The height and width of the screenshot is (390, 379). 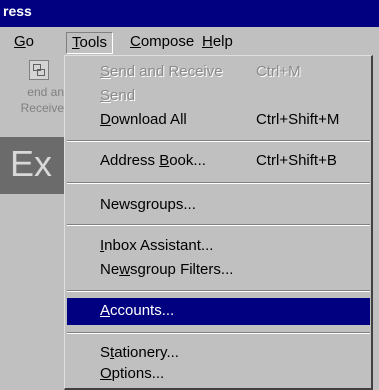 What do you see at coordinates (162, 43) in the screenshot?
I see `menu-compose: Compose` at bounding box center [162, 43].